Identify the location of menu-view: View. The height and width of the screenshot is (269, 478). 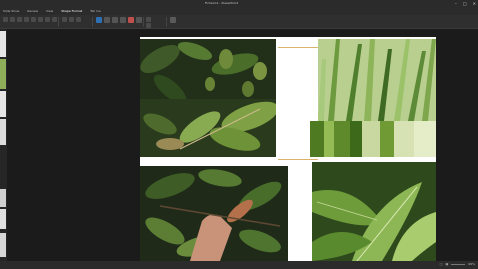
(49, 11).